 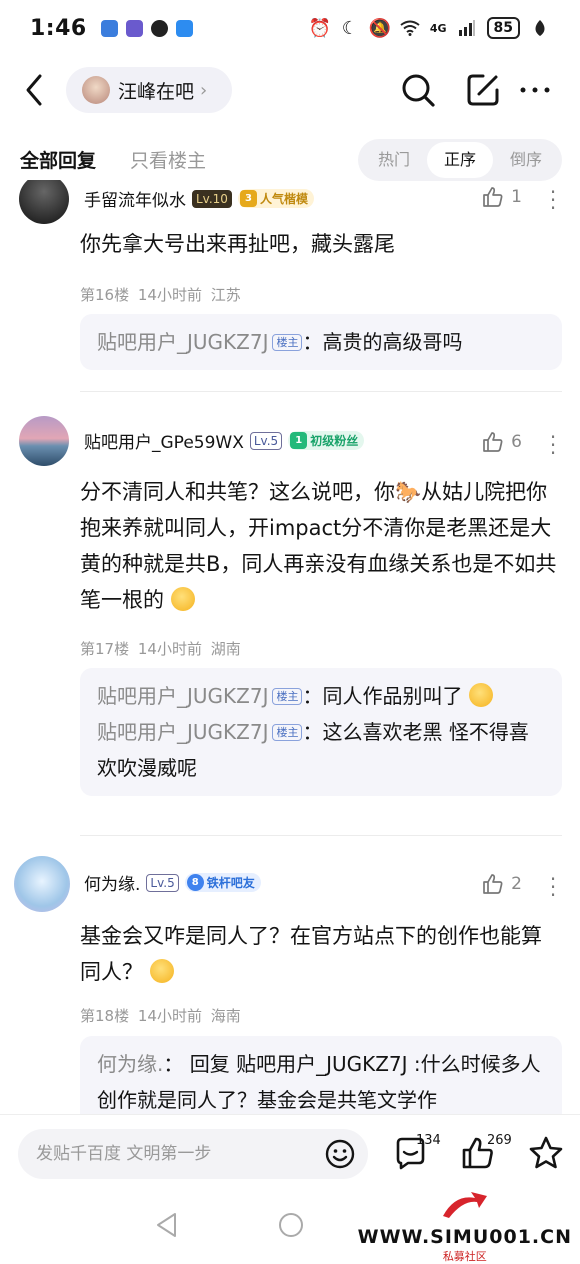 I want to click on like-count: 269, so click(x=499, y=1140).